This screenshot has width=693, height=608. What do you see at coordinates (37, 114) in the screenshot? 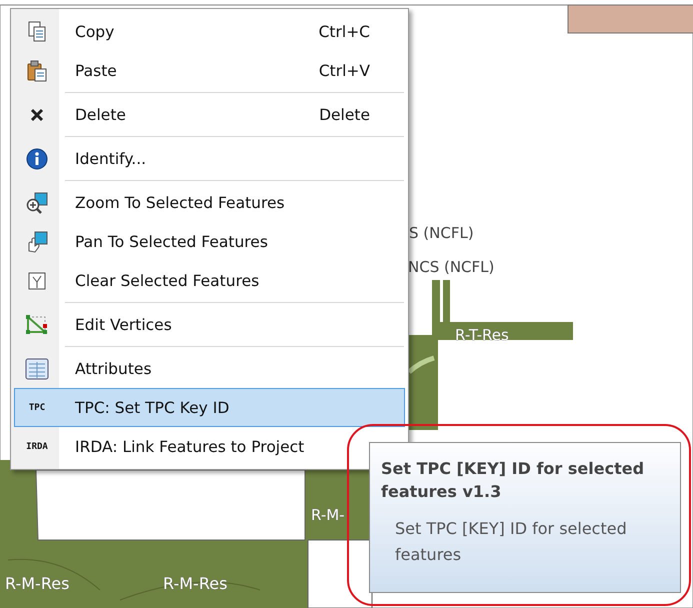
I see `close-icon` at bounding box center [37, 114].